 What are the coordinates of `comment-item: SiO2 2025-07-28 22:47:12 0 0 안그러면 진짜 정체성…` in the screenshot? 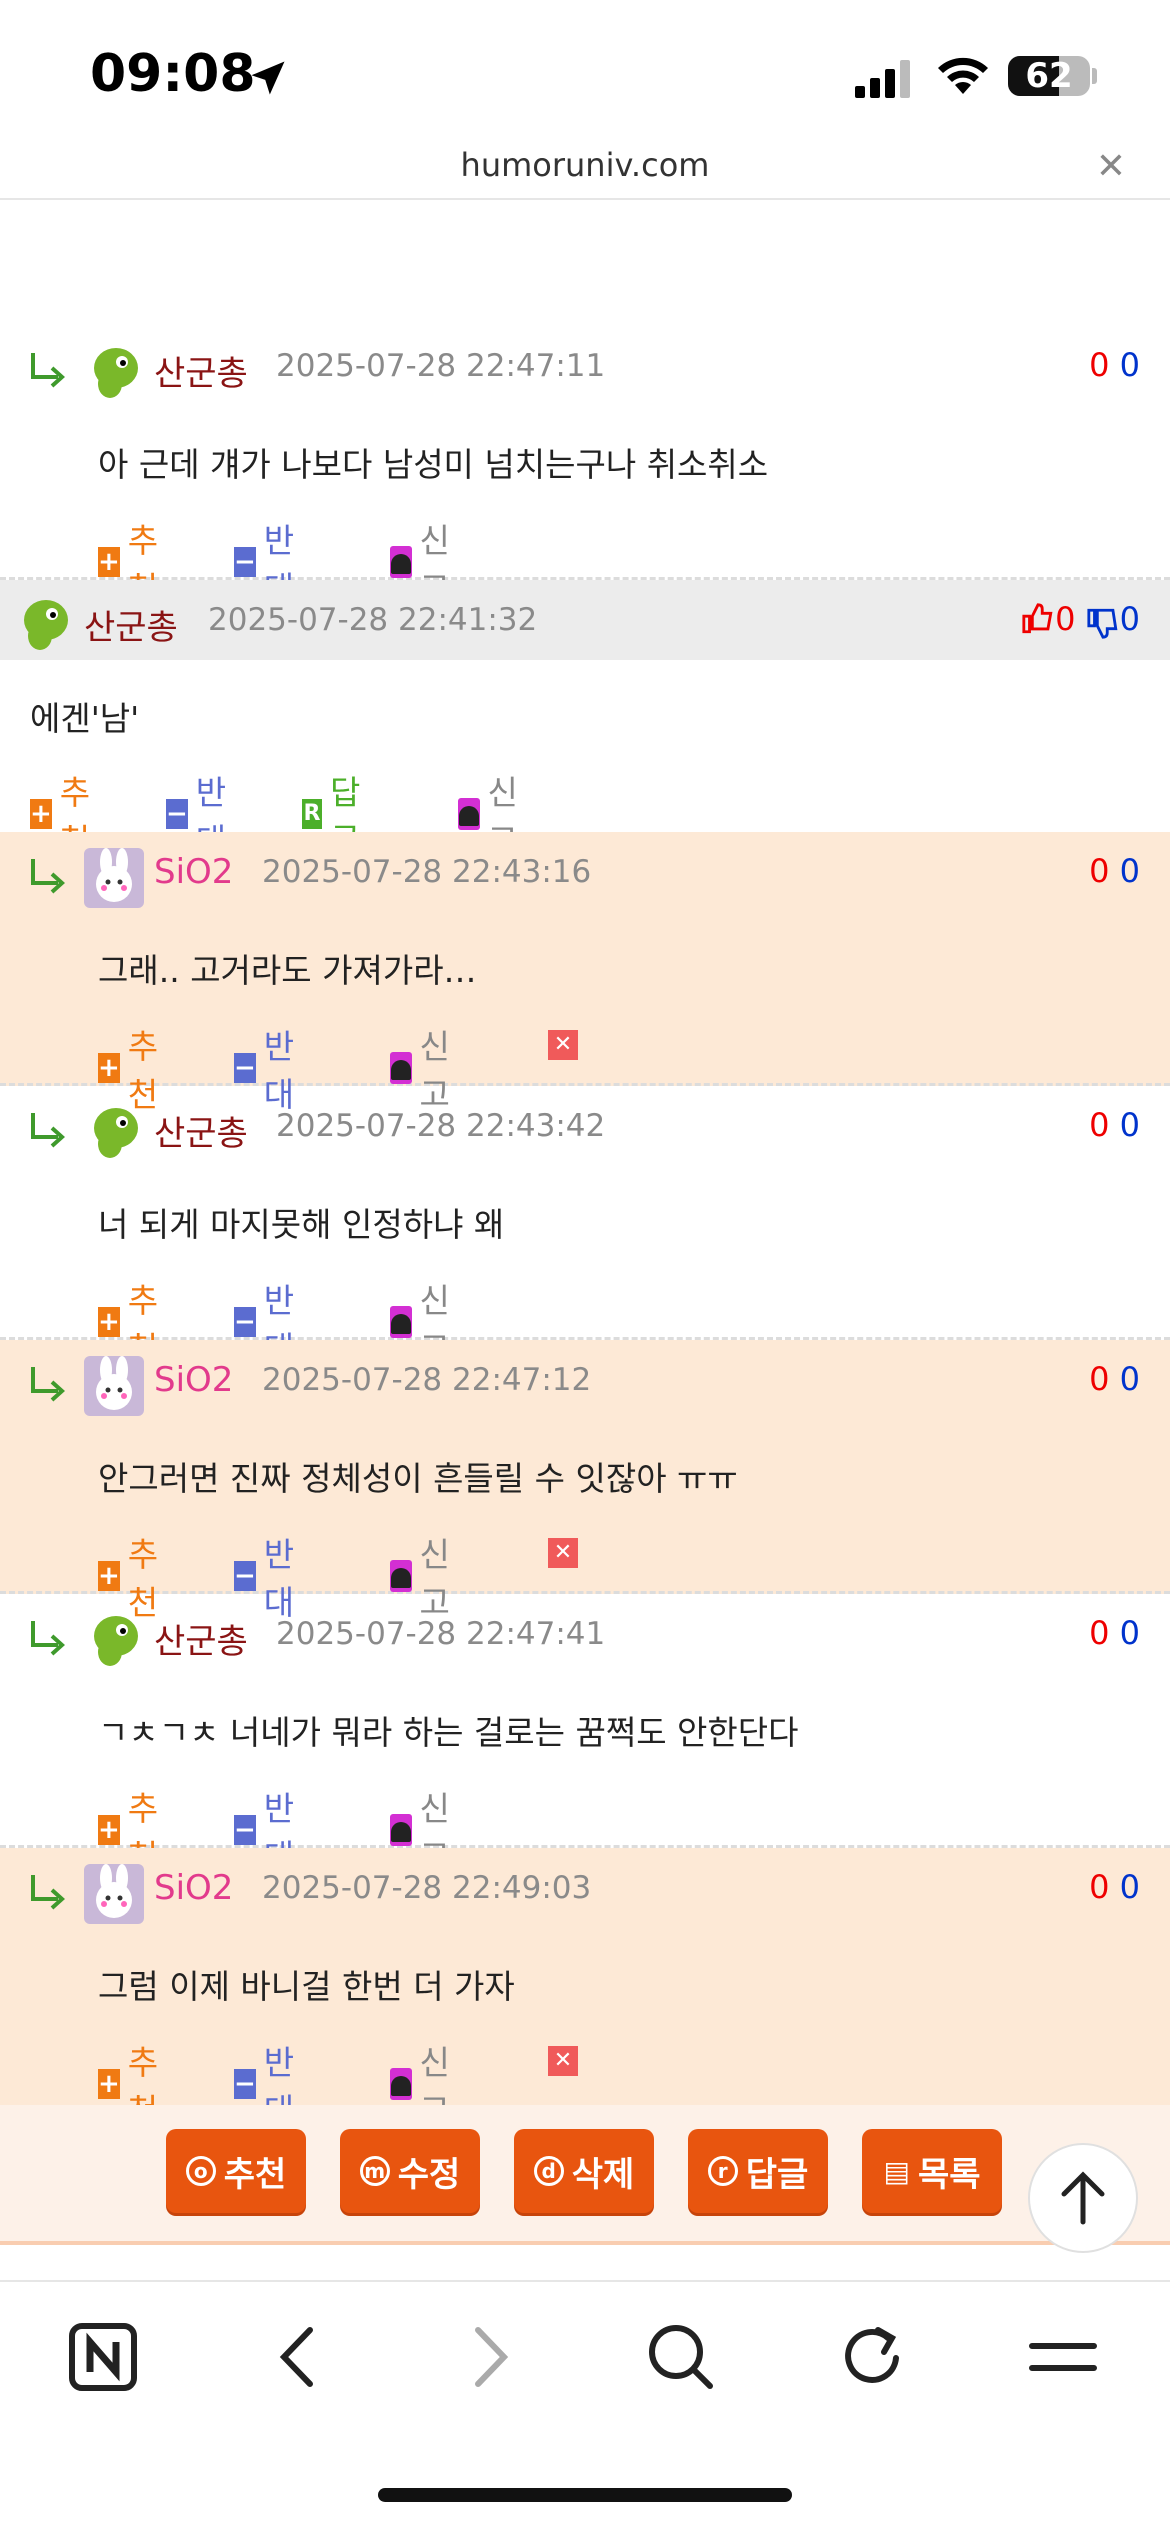 It's located at (585, 1481).